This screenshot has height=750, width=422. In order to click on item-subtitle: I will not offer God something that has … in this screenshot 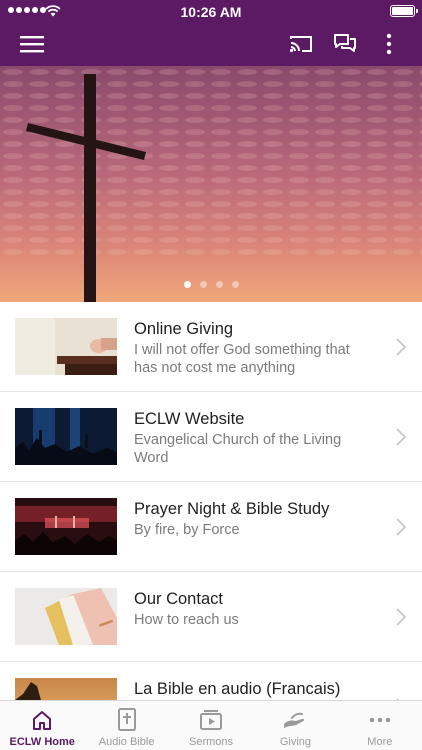, I will do `click(242, 359)`.